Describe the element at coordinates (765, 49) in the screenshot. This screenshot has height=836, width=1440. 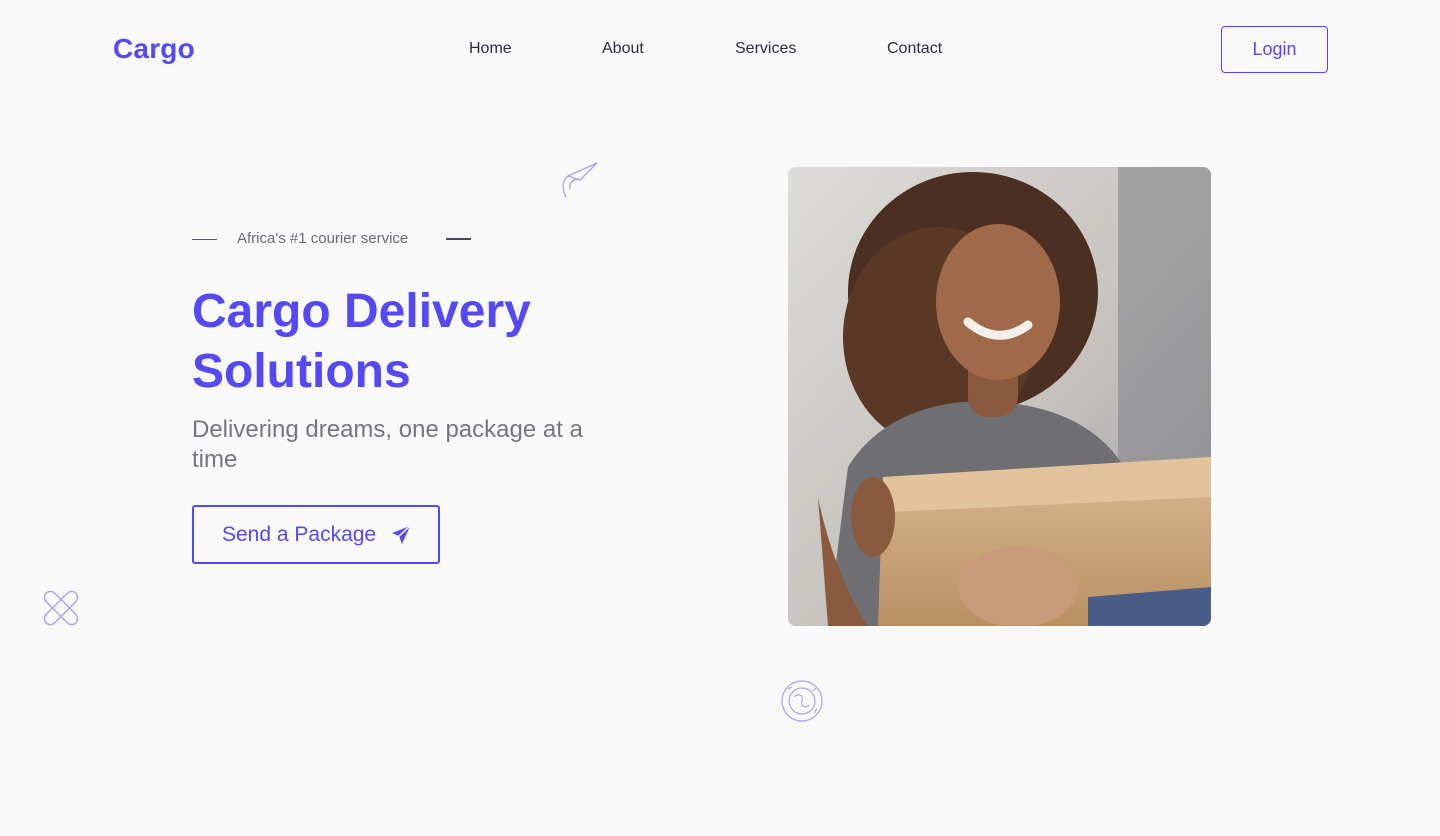
I see `nav-services-link: Services` at that location.